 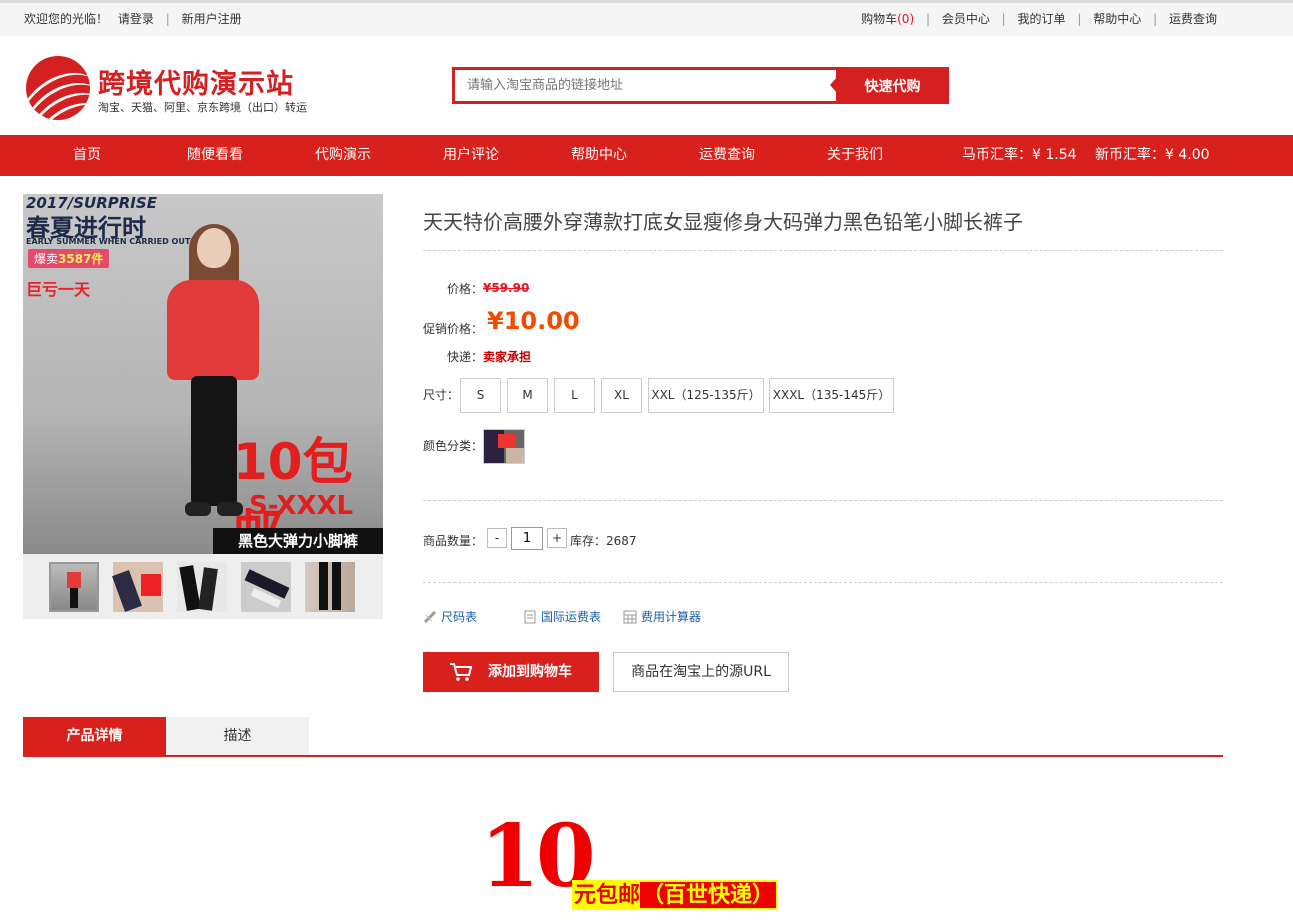 I want to click on rate-sgd: 新币汇率：¥ 4.00, so click(x=1152, y=155).